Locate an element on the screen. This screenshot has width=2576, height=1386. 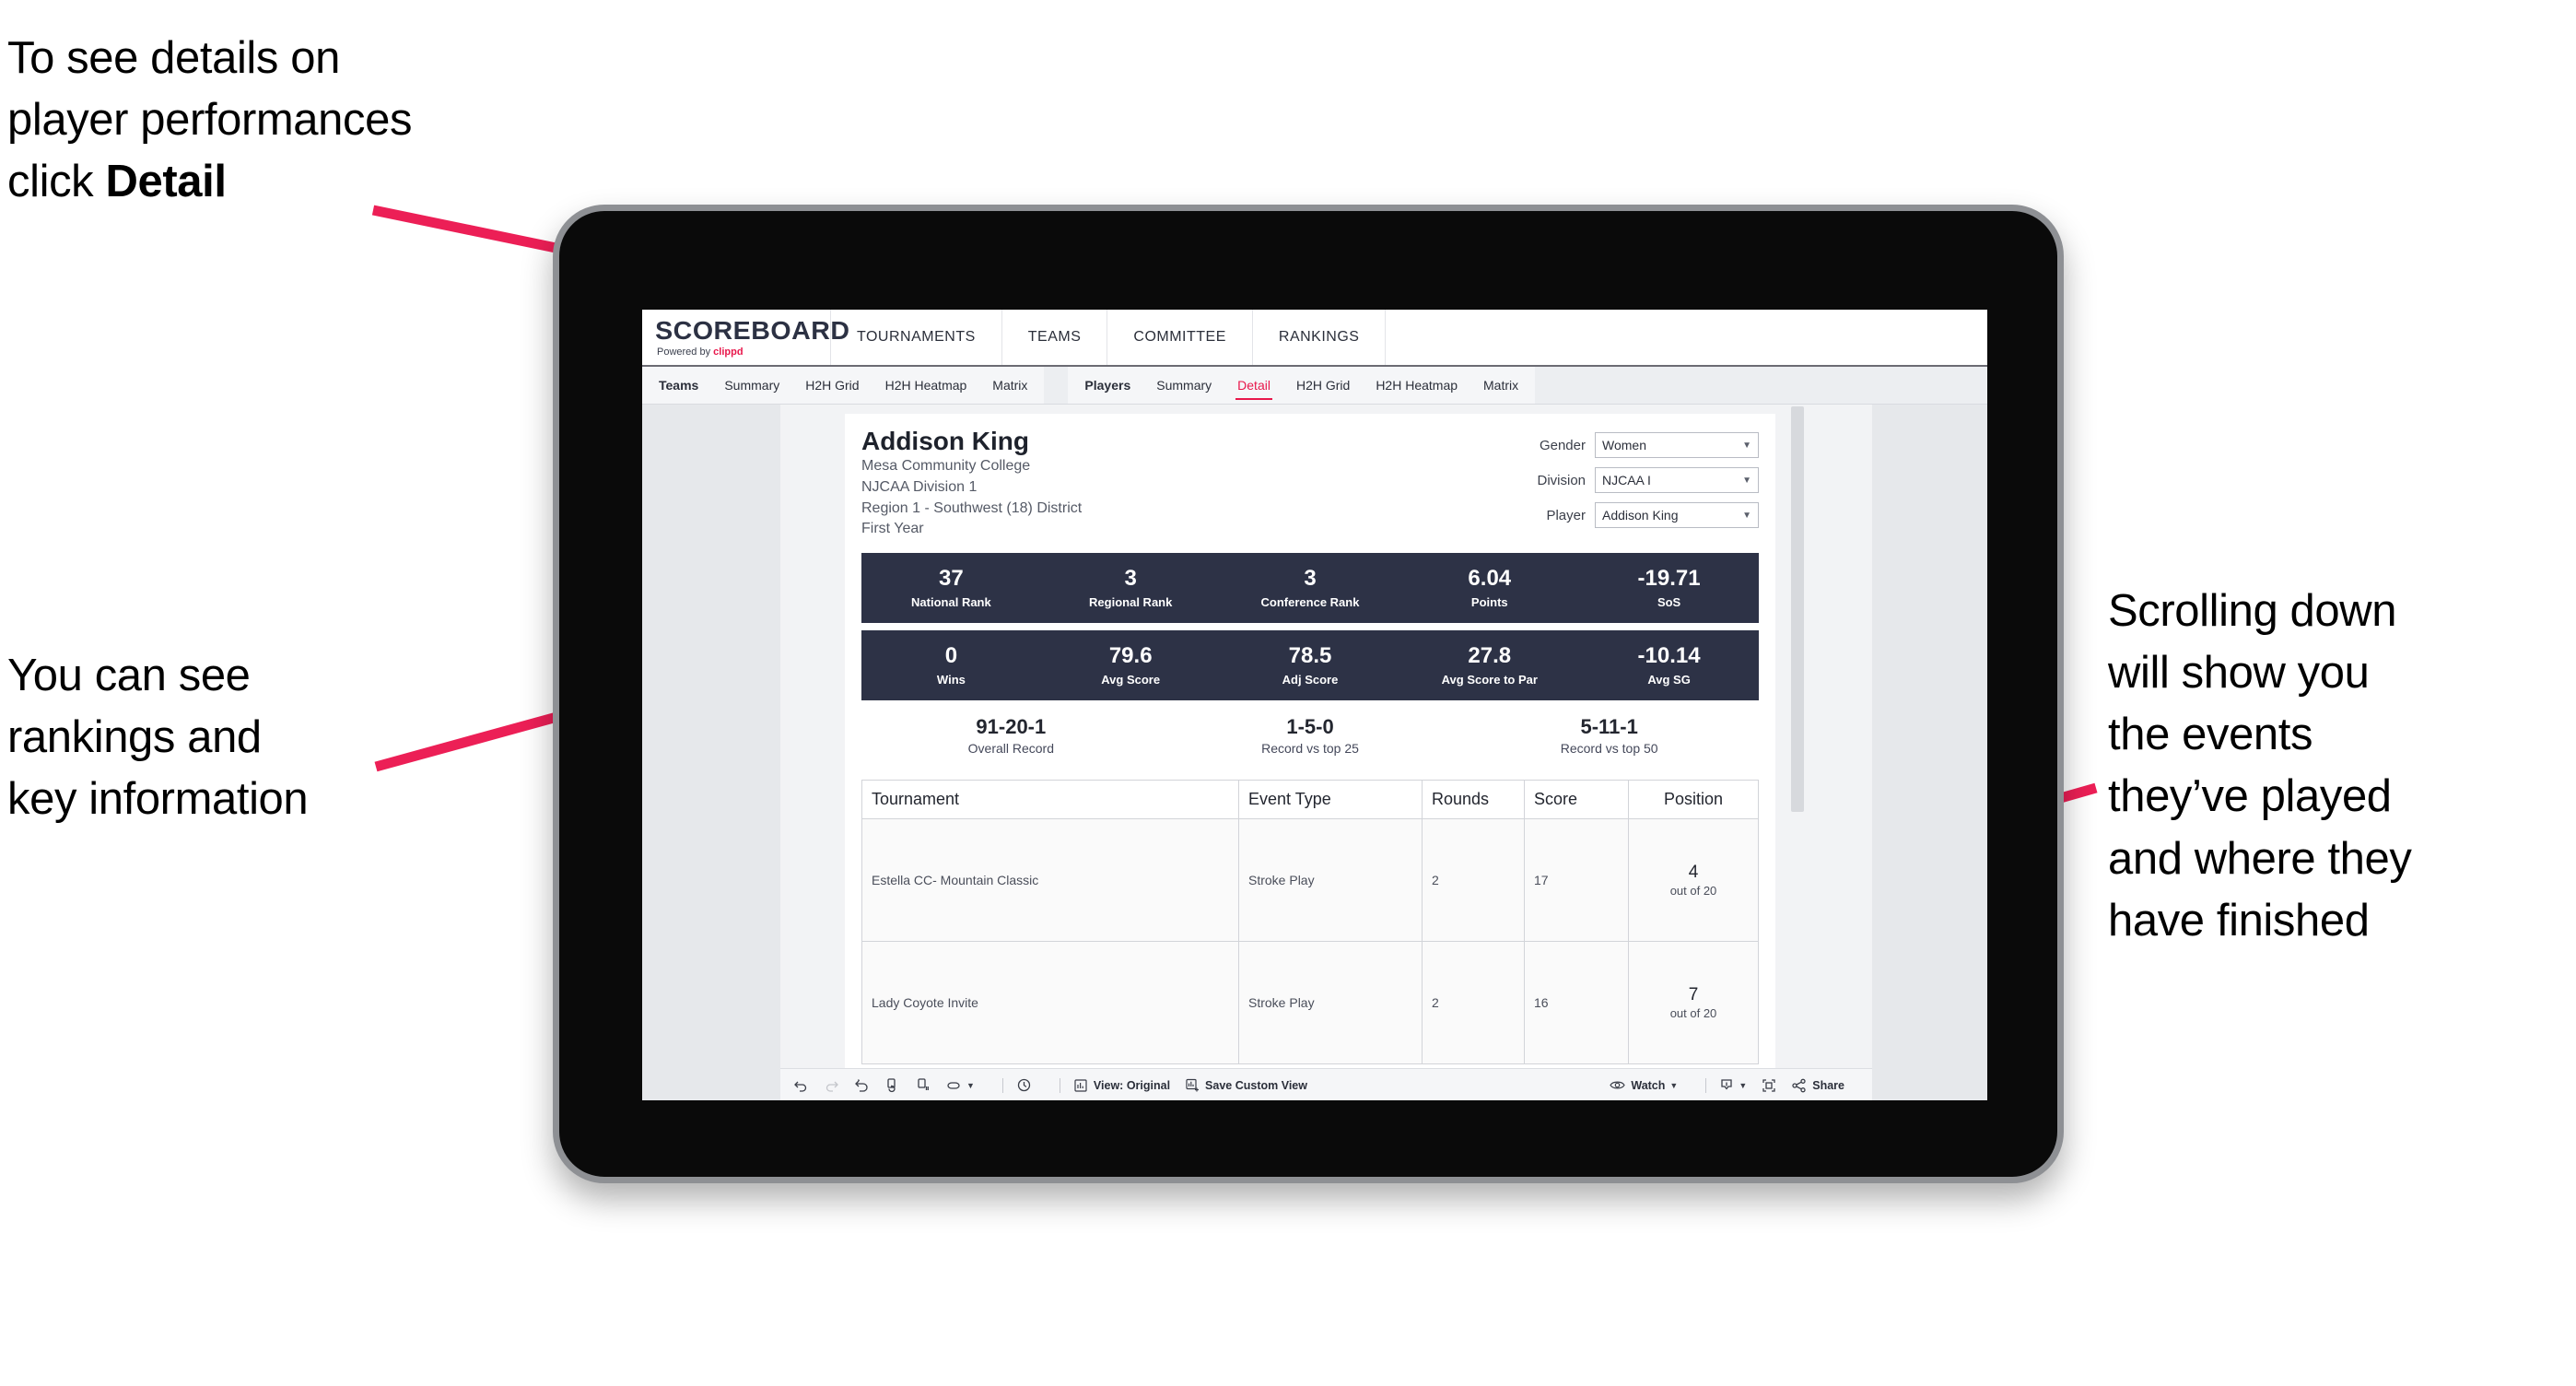
filter-division-label: Division is located at coordinates (1561, 480).